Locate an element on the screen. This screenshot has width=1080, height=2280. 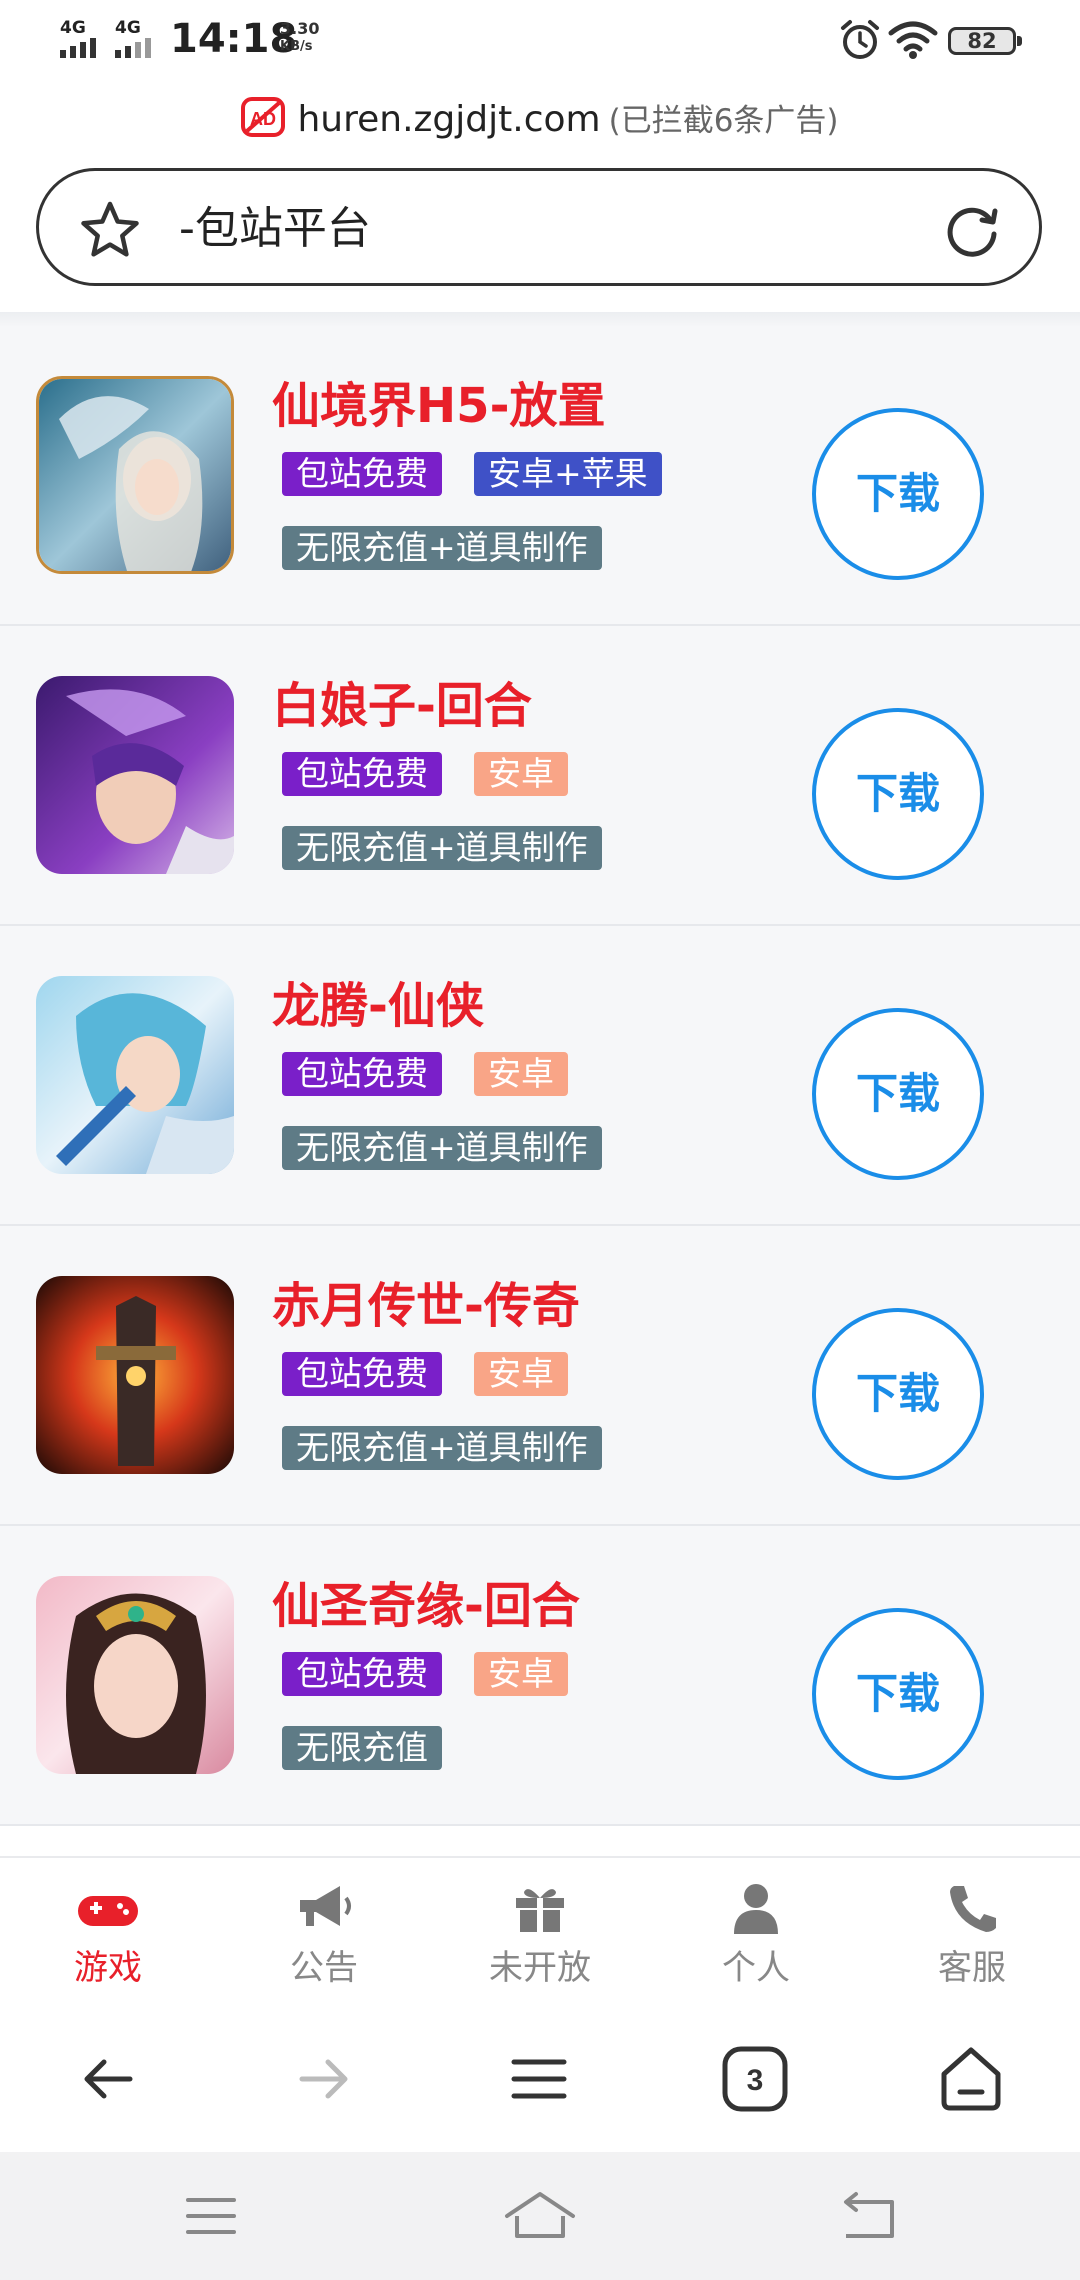
back-button is located at coordinates (109, 2079).